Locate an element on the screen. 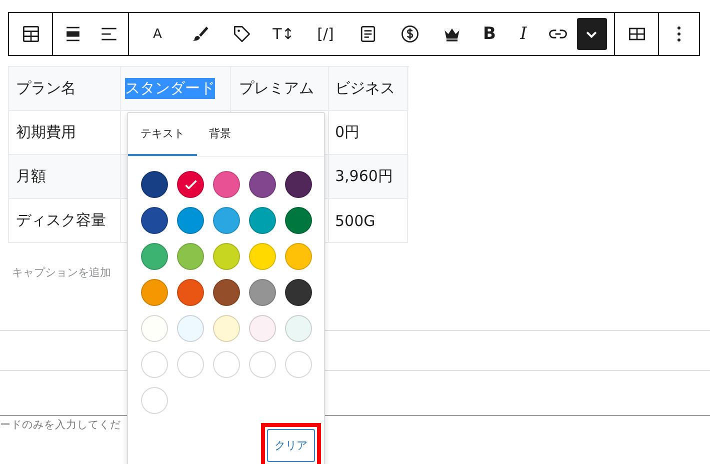 This screenshot has width=710, height=464. chevron-button is located at coordinates (591, 34).